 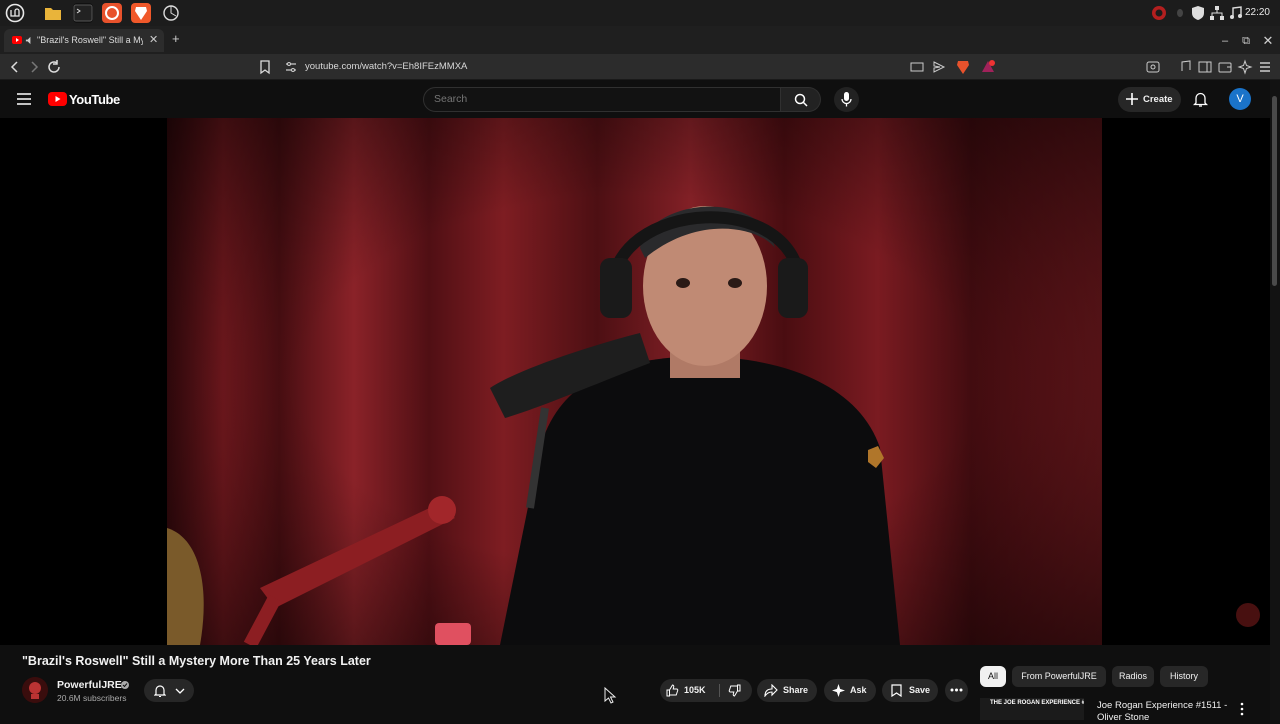 I want to click on bookmark-icon, so click(x=265, y=67).